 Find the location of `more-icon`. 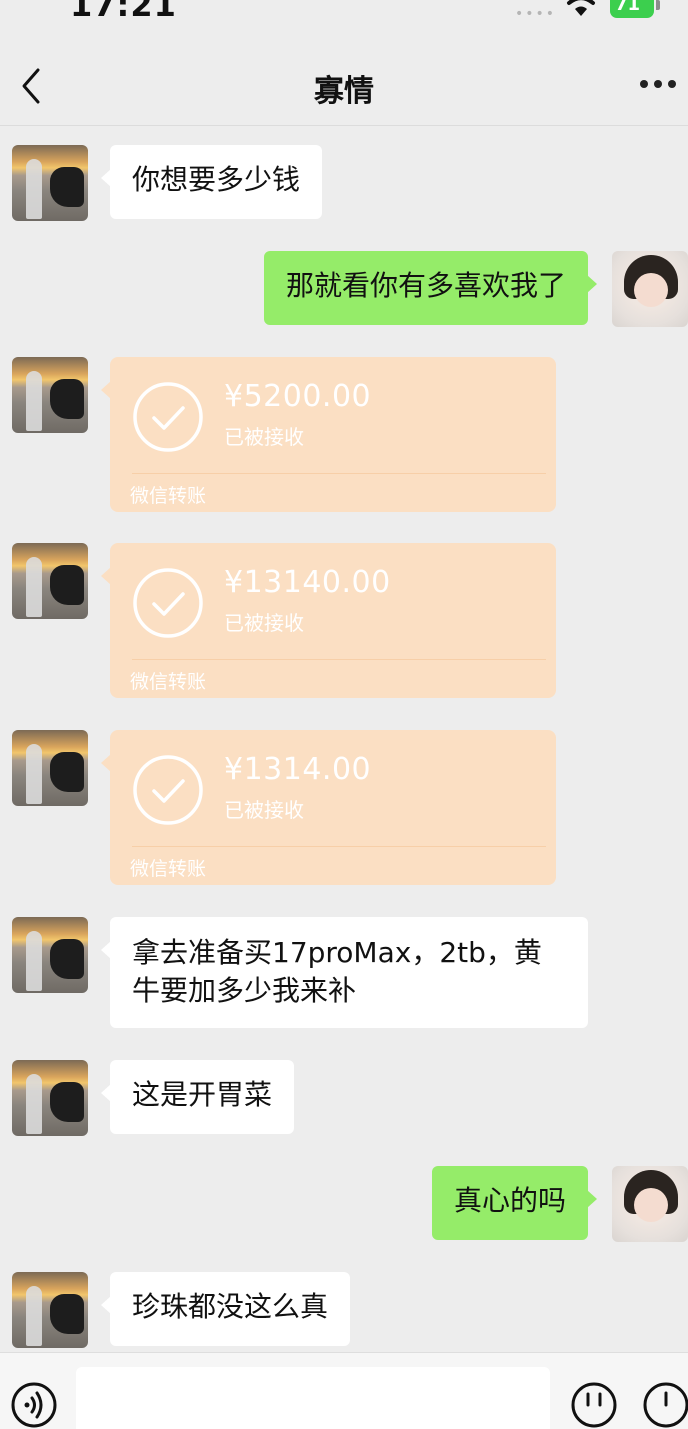

more-icon is located at coordinates (658, 86).